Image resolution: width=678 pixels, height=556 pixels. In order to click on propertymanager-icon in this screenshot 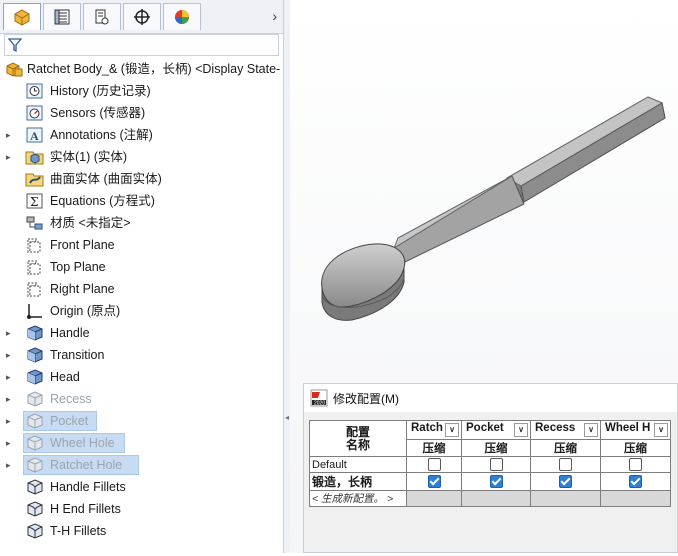, I will do `click(62, 17)`.